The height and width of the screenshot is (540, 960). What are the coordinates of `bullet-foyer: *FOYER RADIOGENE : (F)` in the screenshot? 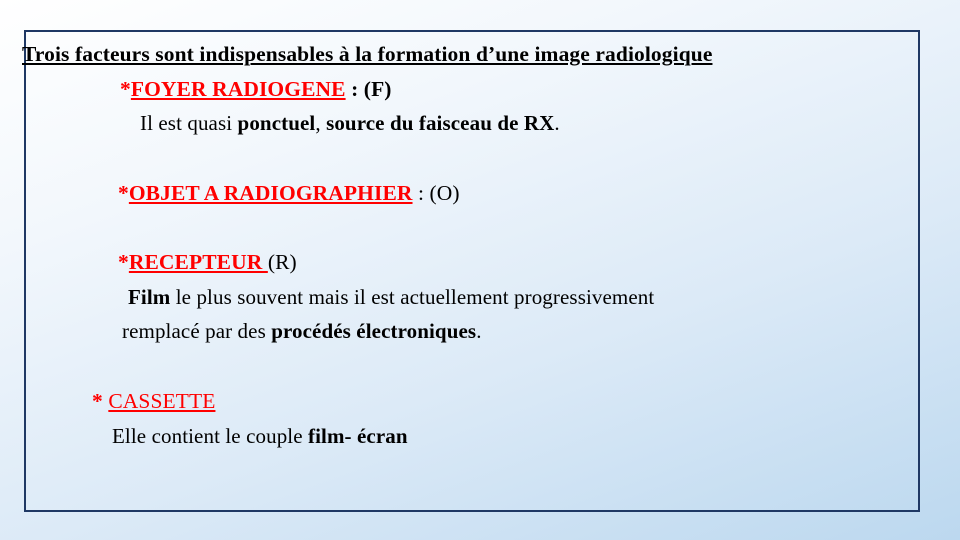 It's located at (256, 89).